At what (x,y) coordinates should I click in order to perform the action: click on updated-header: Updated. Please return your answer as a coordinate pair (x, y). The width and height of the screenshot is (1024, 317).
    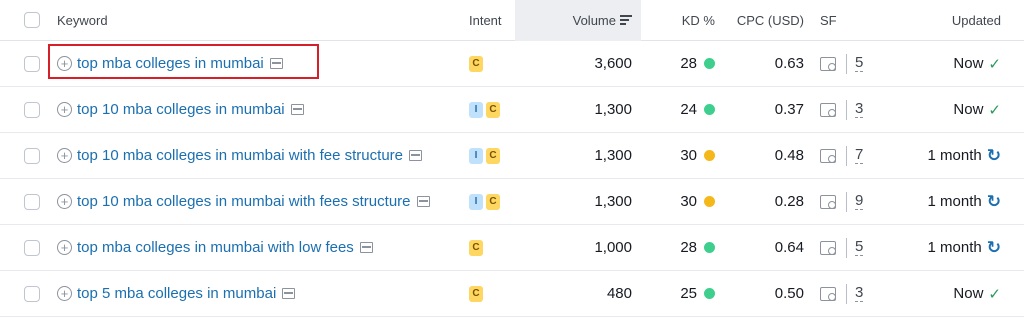
    Looking at the image, I should click on (935, 20).